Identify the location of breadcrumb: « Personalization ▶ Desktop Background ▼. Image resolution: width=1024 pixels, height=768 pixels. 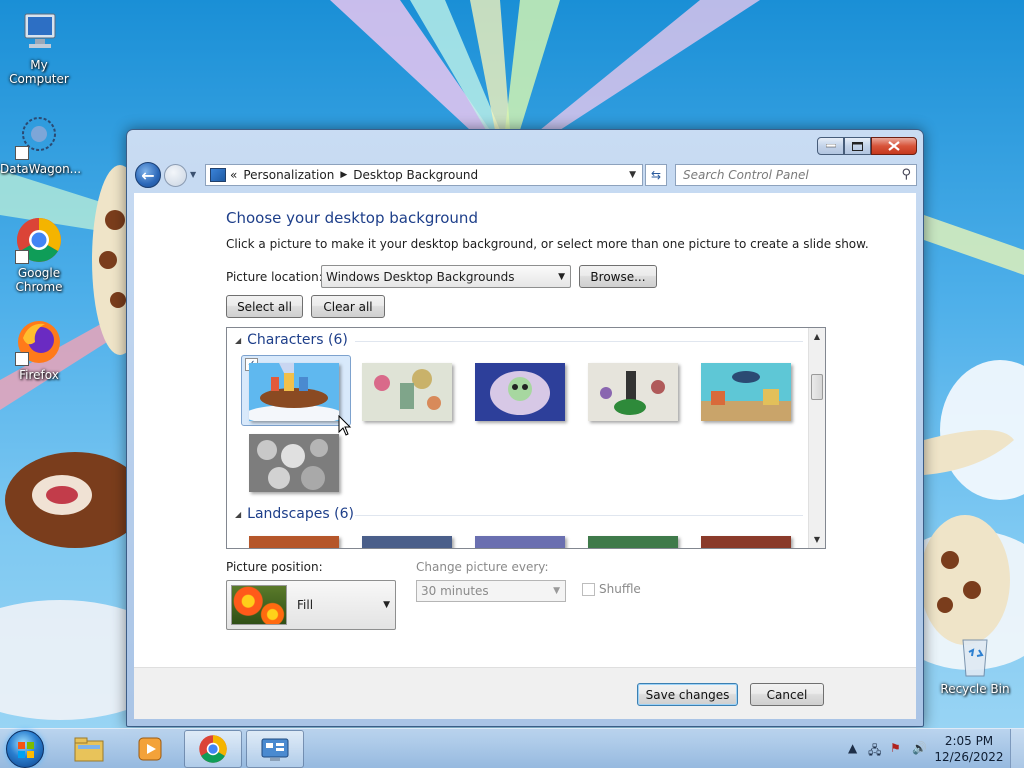
(424, 175).